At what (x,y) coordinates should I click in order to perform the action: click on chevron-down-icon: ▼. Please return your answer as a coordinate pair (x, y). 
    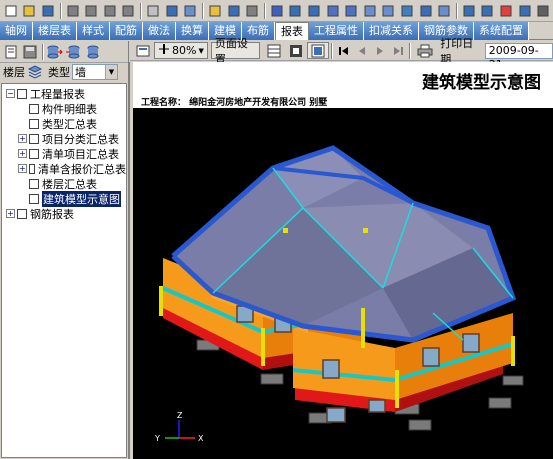
    Looking at the image, I should click on (111, 72).